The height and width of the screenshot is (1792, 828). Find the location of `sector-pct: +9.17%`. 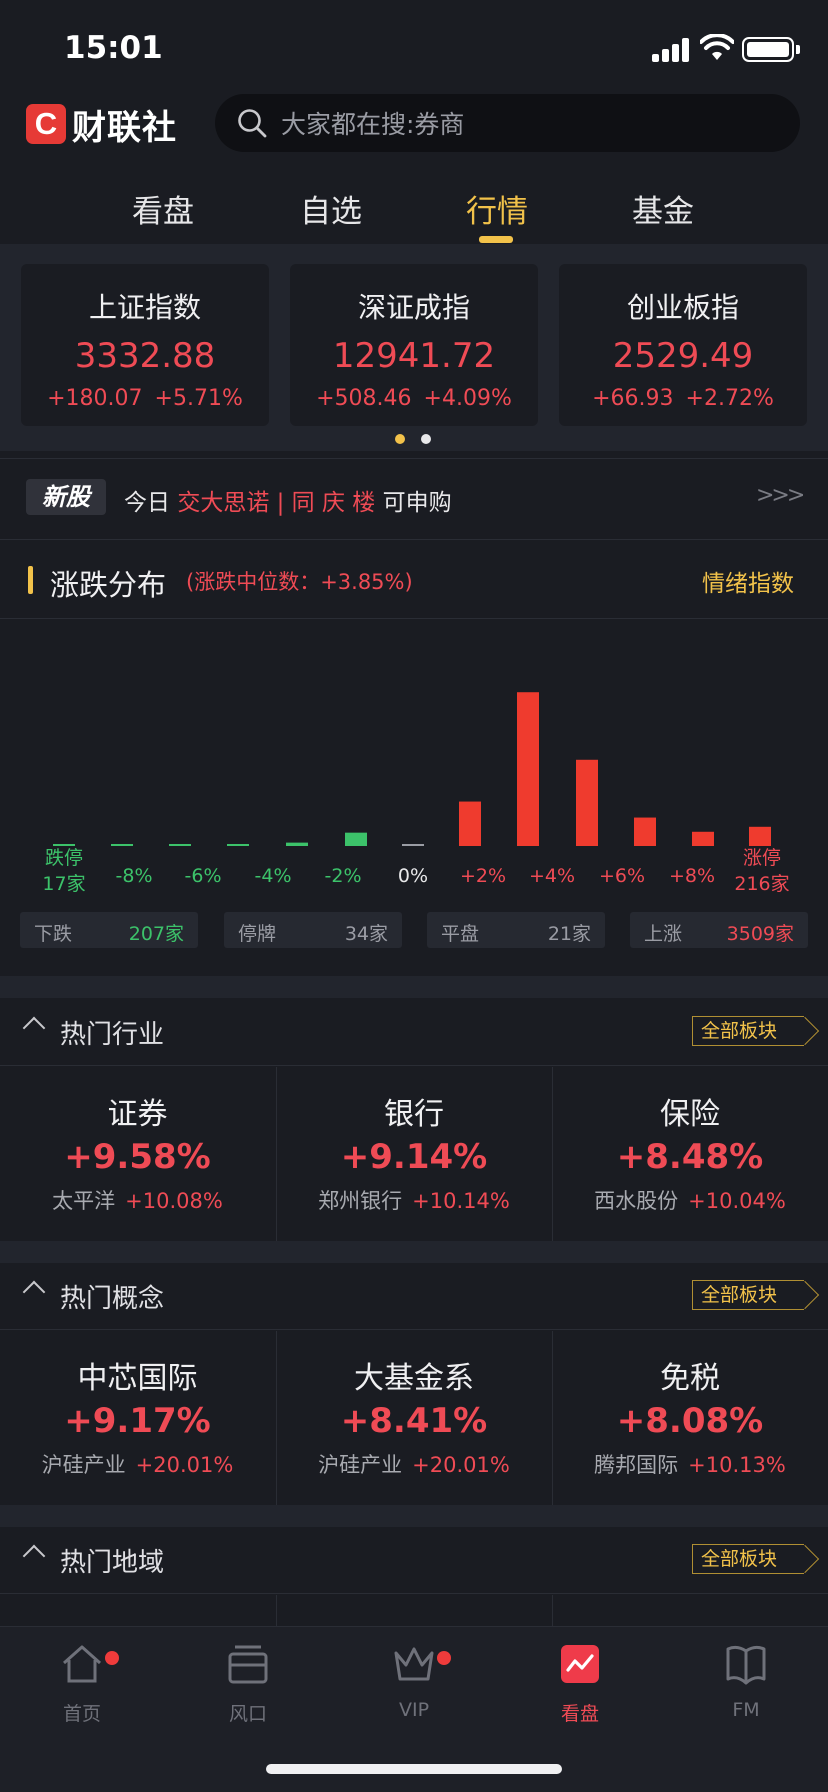

sector-pct: +9.17% is located at coordinates (137, 1421).